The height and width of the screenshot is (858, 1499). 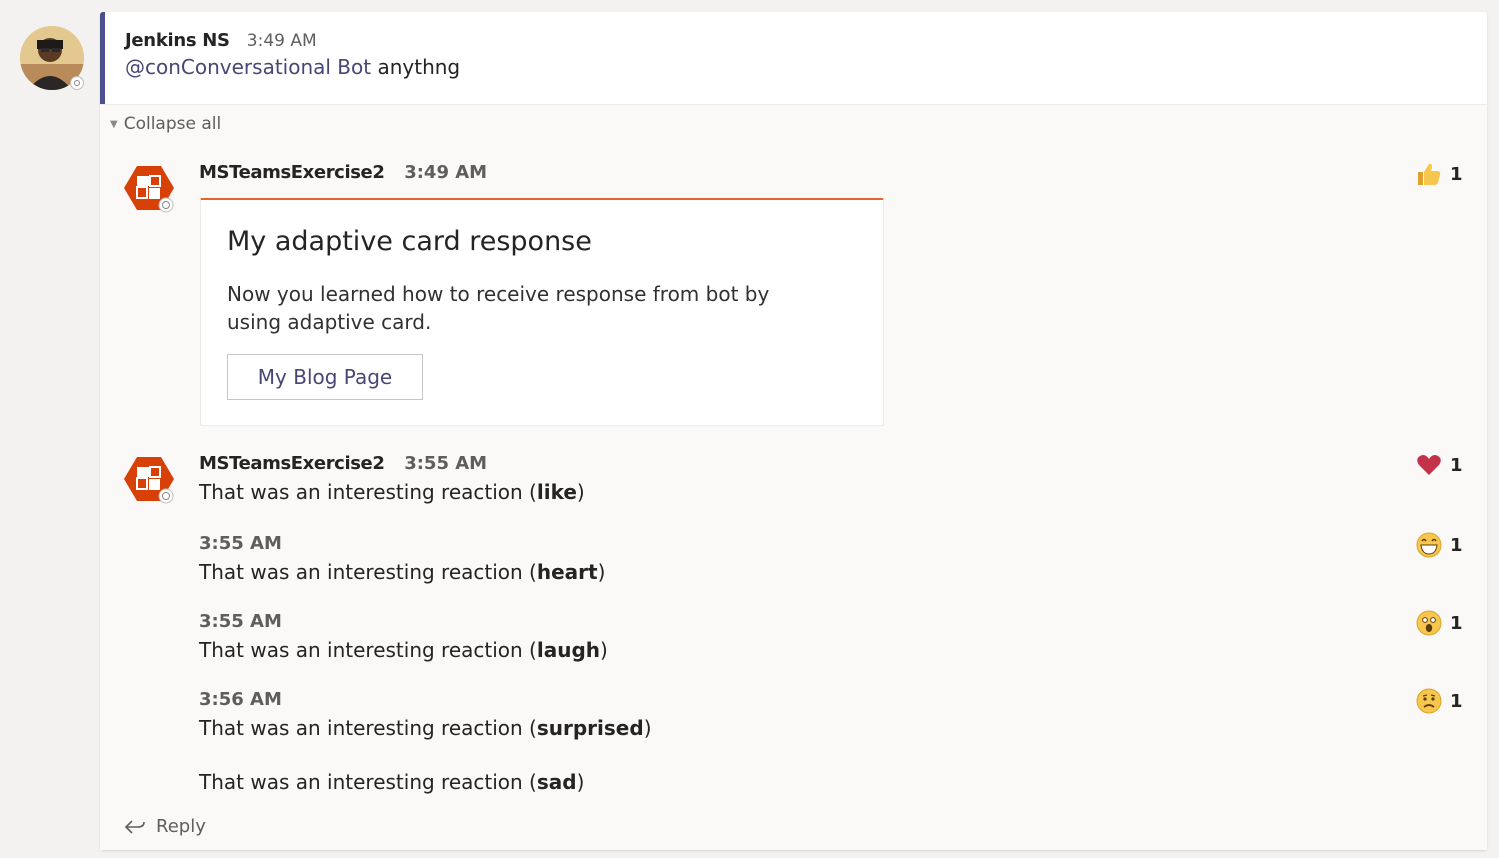 I want to click on message-keyword: sad, so click(x=556, y=782).